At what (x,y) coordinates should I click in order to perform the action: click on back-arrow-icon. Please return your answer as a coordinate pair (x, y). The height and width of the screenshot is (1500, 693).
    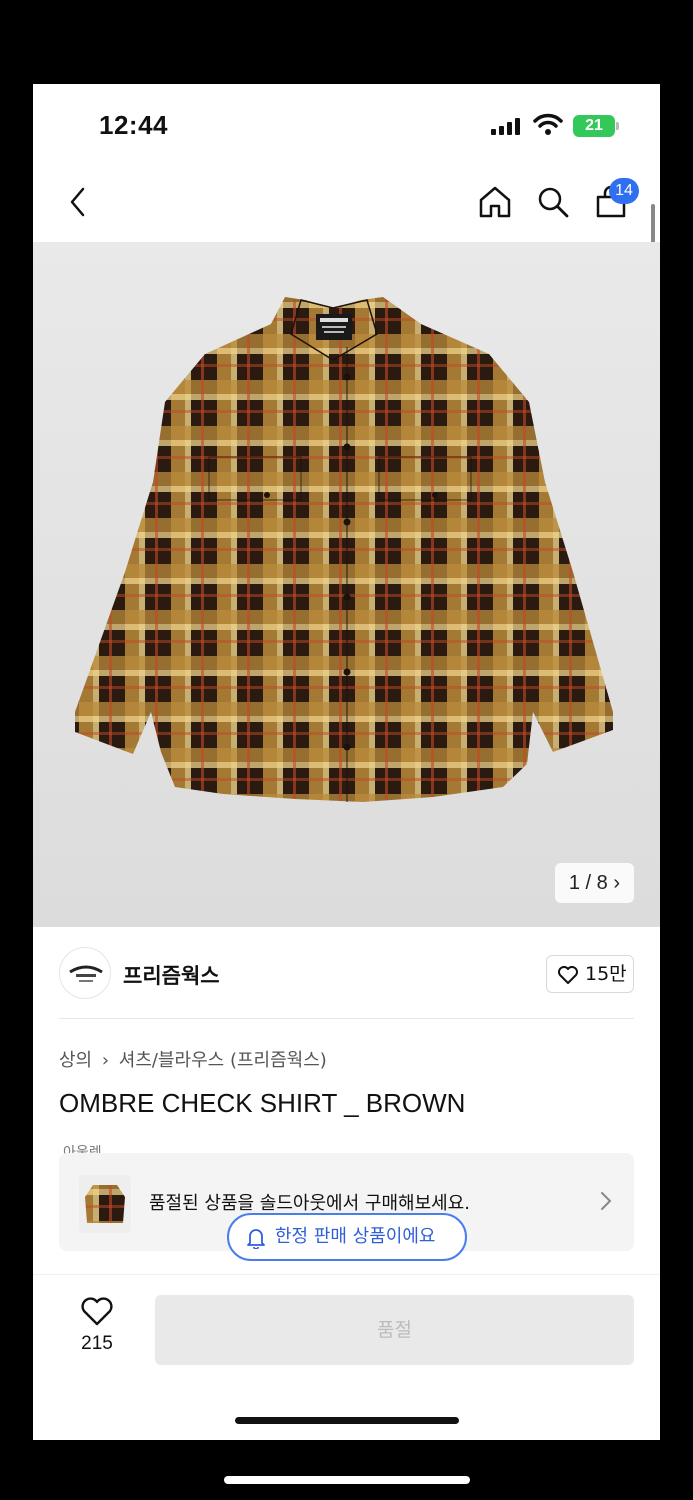
    Looking at the image, I should click on (78, 202).